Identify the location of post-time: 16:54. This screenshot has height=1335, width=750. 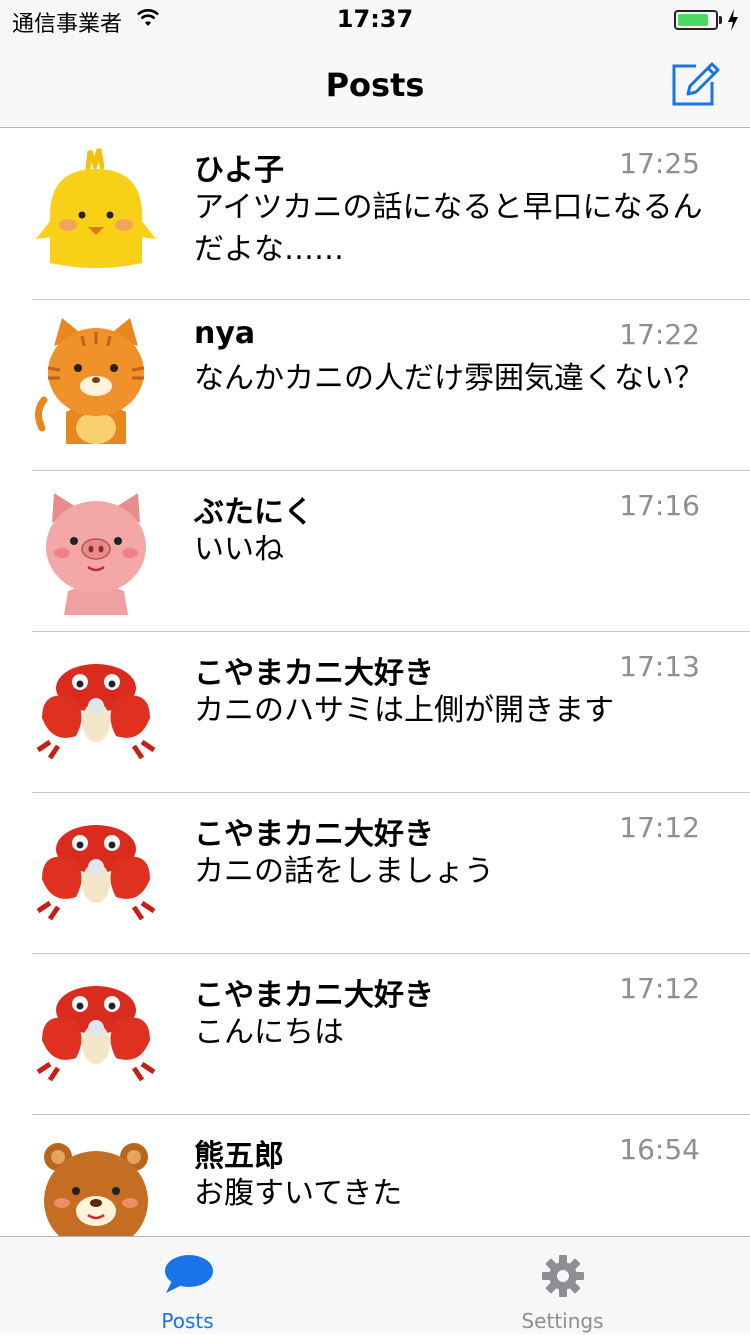
(659, 1149).